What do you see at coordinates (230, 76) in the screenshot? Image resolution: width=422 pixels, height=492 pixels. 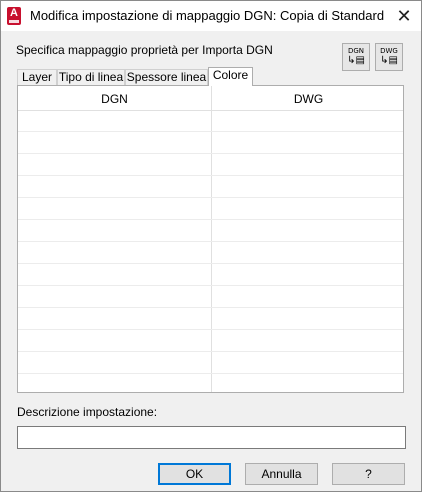 I see `tab-color: Colore` at bounding box center [230, 76].